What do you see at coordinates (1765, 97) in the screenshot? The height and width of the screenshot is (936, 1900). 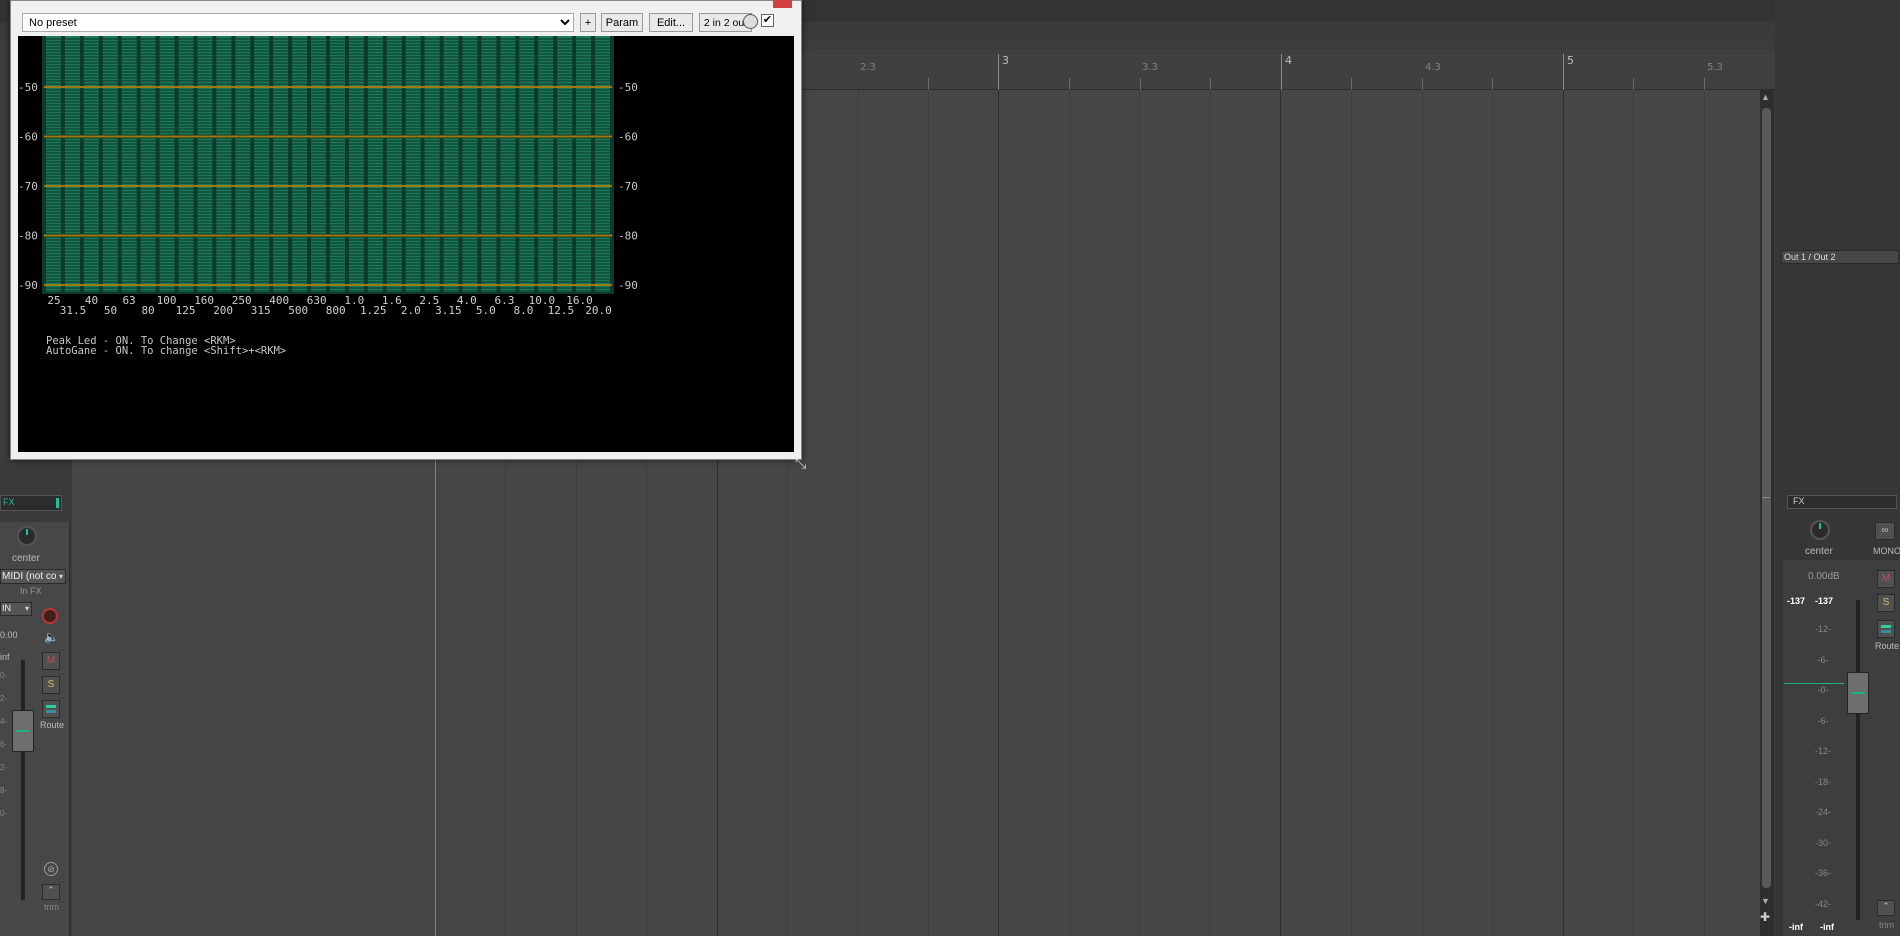 I see `scroll-up-icon: ▲` at bounding box center [1765, 97].